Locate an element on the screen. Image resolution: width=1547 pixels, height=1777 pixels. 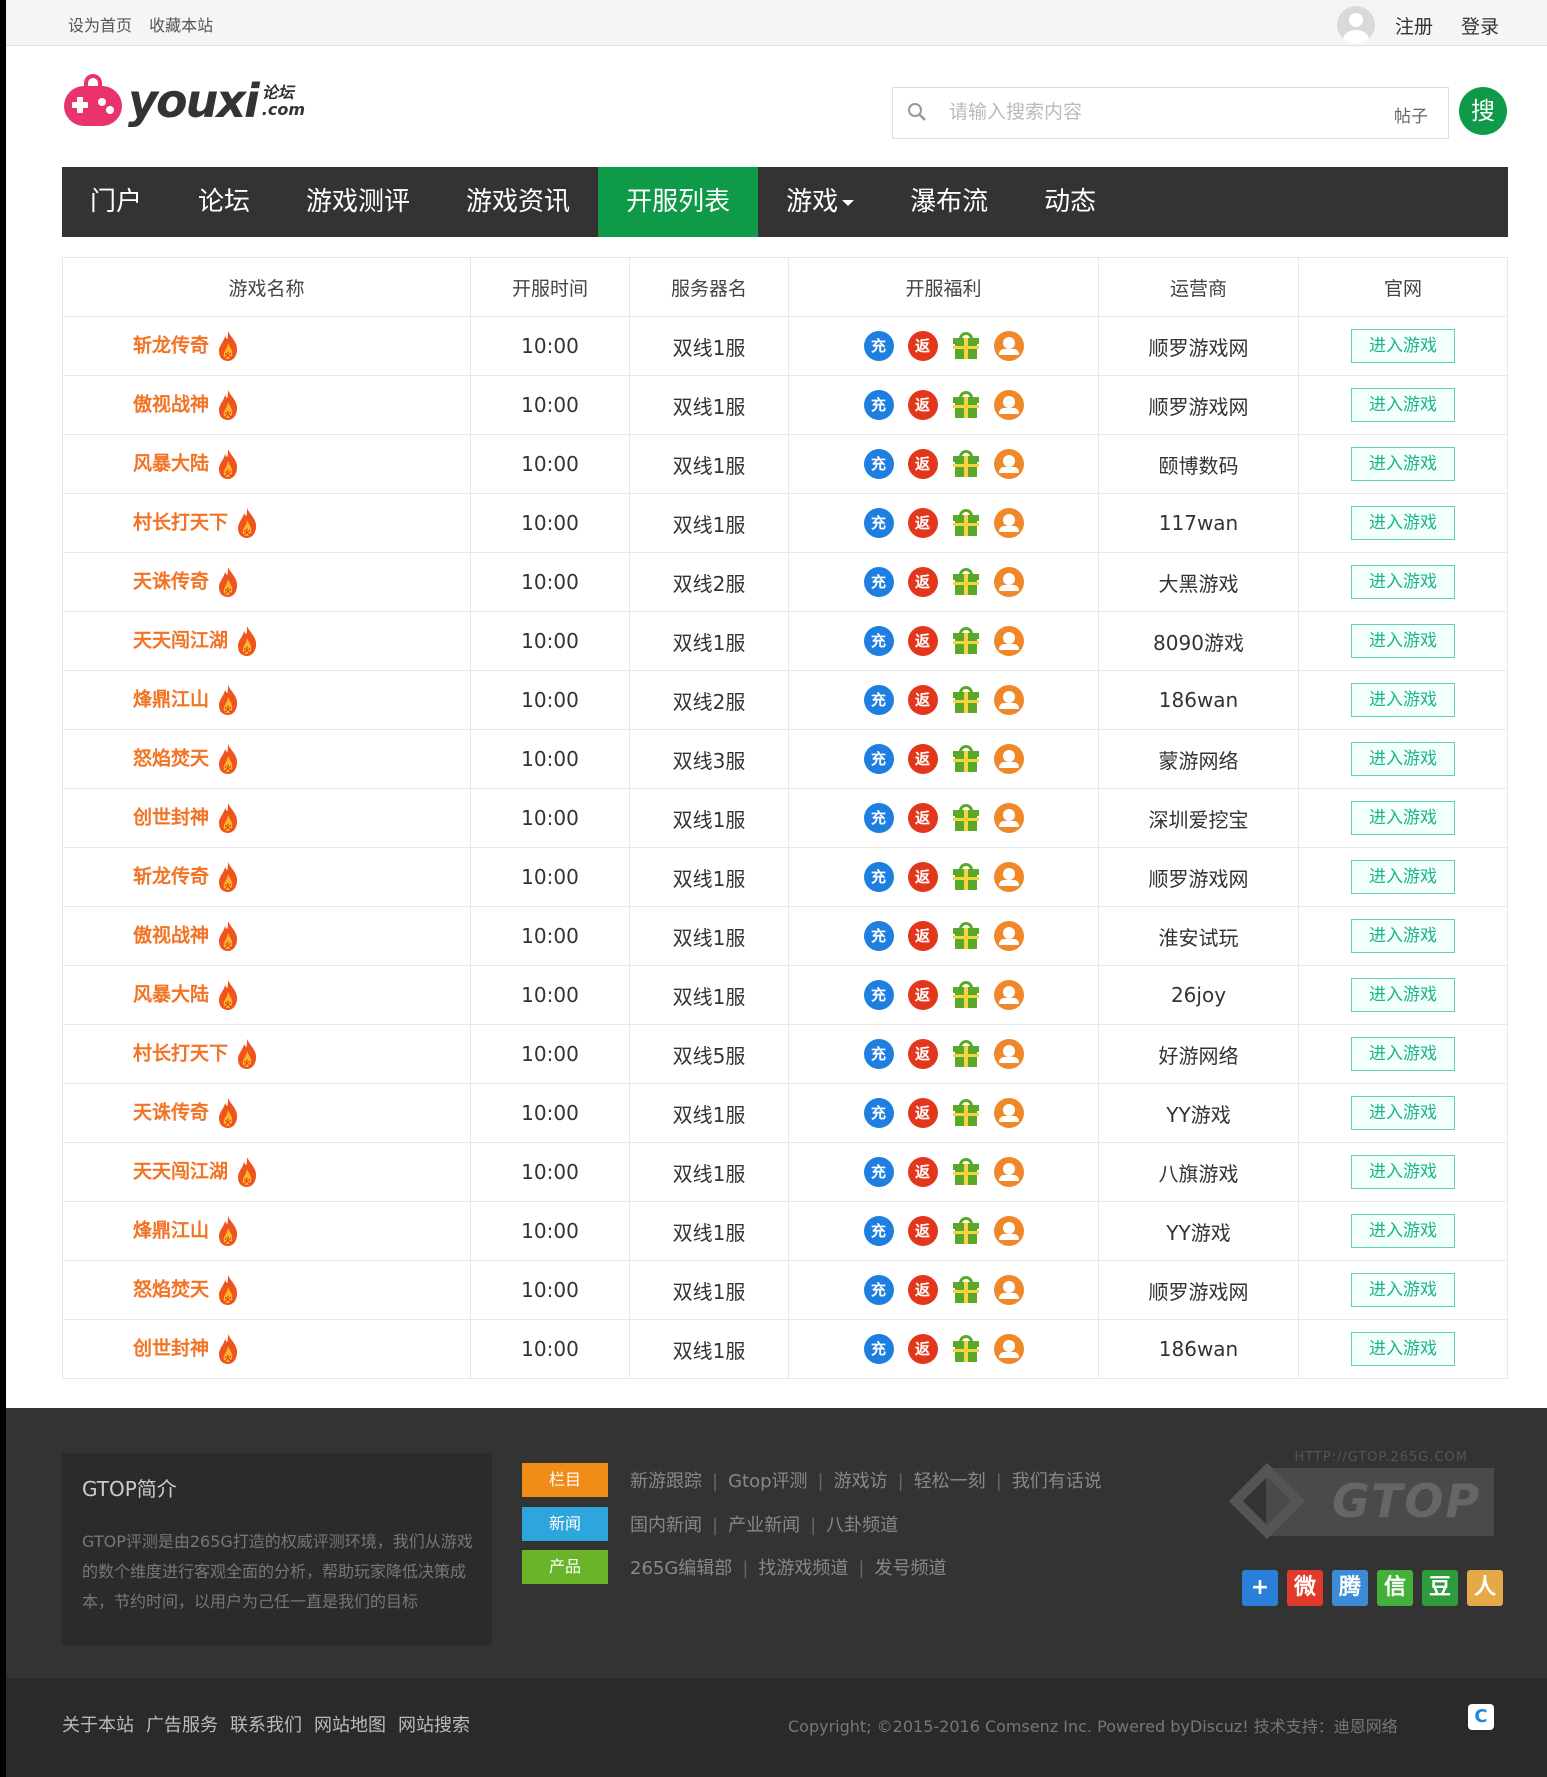
weibo-share-icon: 微 is located at coordinates (1305, 1588).